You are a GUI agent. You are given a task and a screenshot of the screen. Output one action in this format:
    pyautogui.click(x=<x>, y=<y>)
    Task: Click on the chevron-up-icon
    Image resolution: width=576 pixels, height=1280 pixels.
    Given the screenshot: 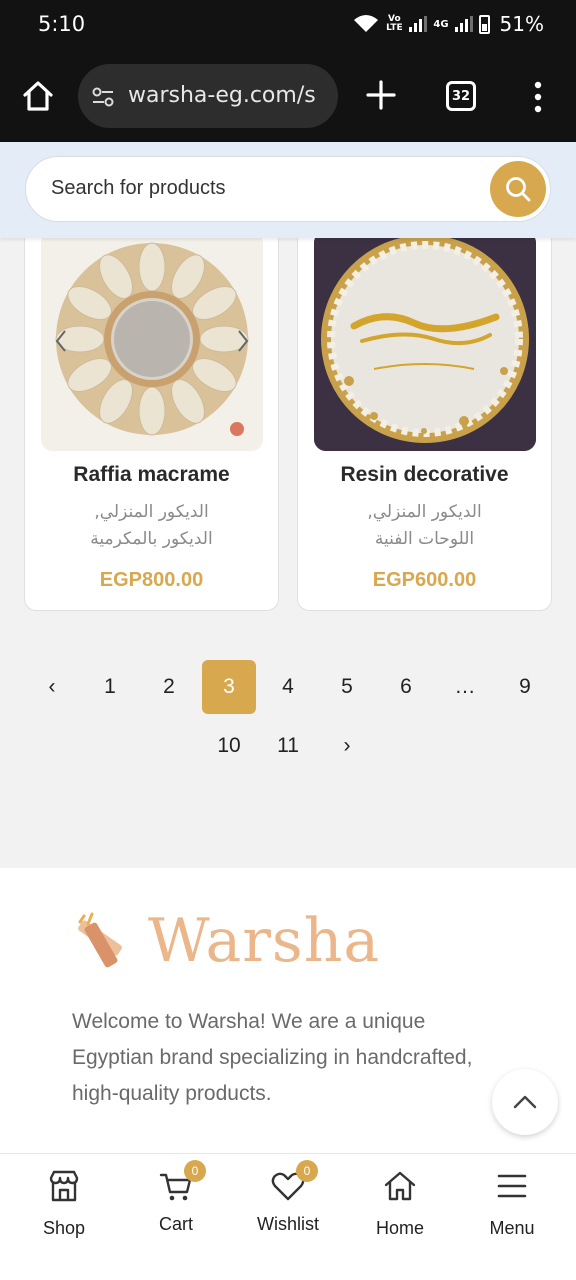 What is the action you would take?
    pyautogui.click(x=525, y=1102)
    